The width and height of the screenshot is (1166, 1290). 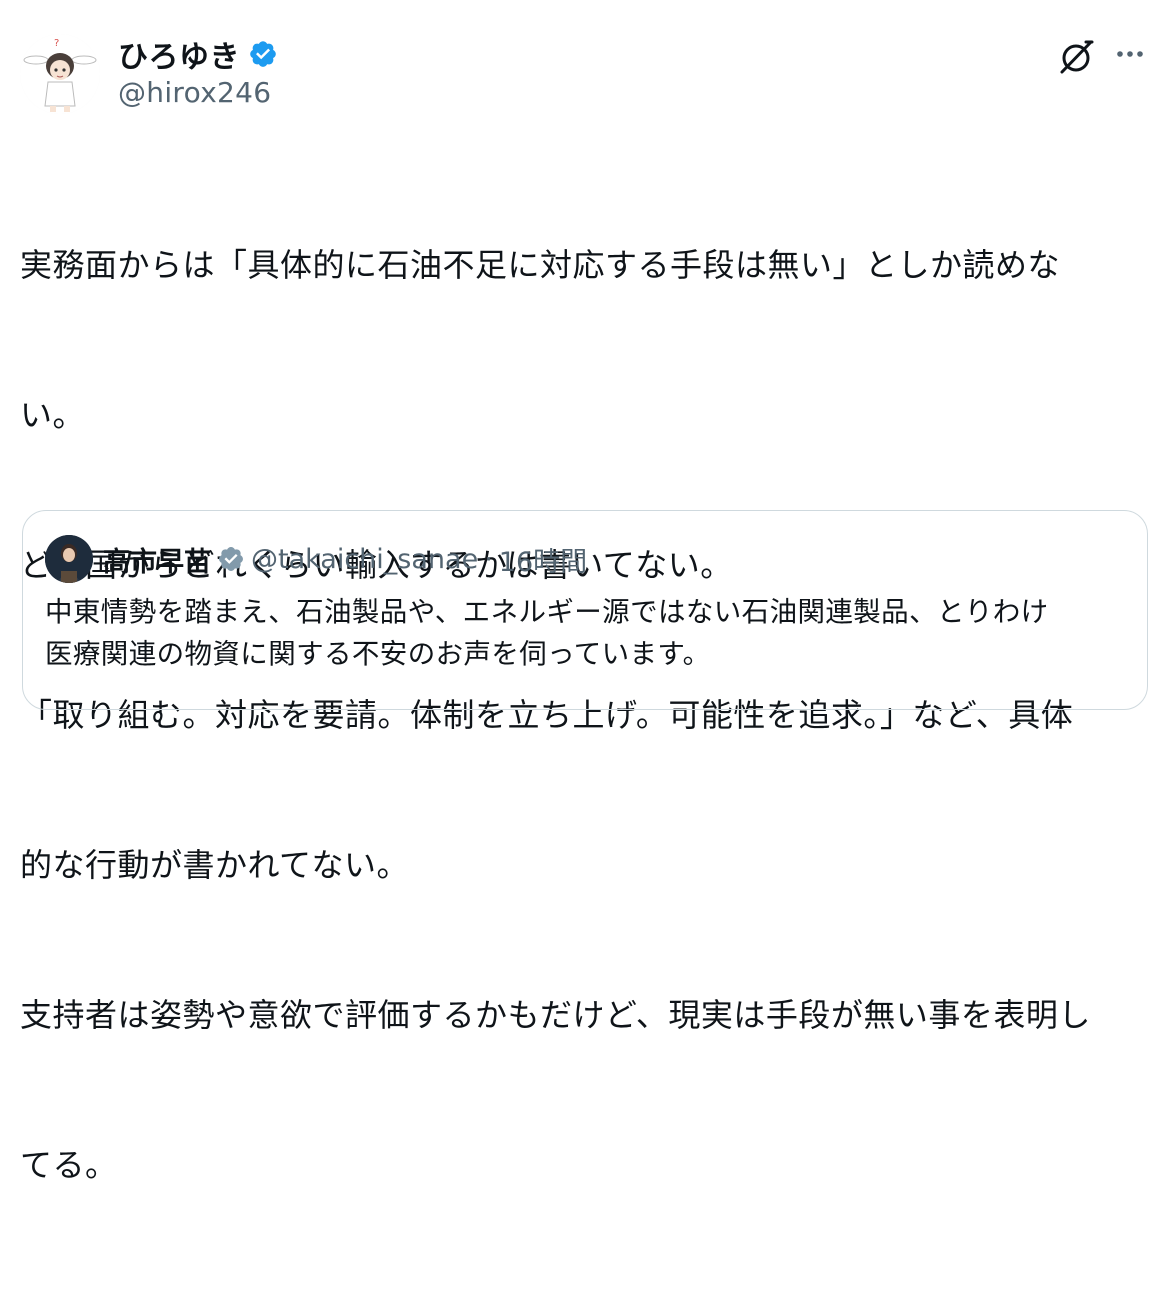 I want to click on author-avatar: ?, so click(x=60, y=74).